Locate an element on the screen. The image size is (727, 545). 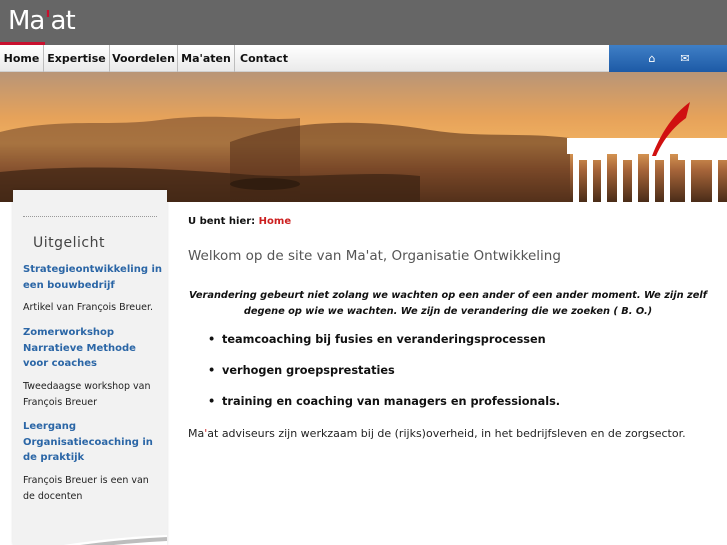
nav-item-voordelen: Voordelen is located at coordinates (144, 58).